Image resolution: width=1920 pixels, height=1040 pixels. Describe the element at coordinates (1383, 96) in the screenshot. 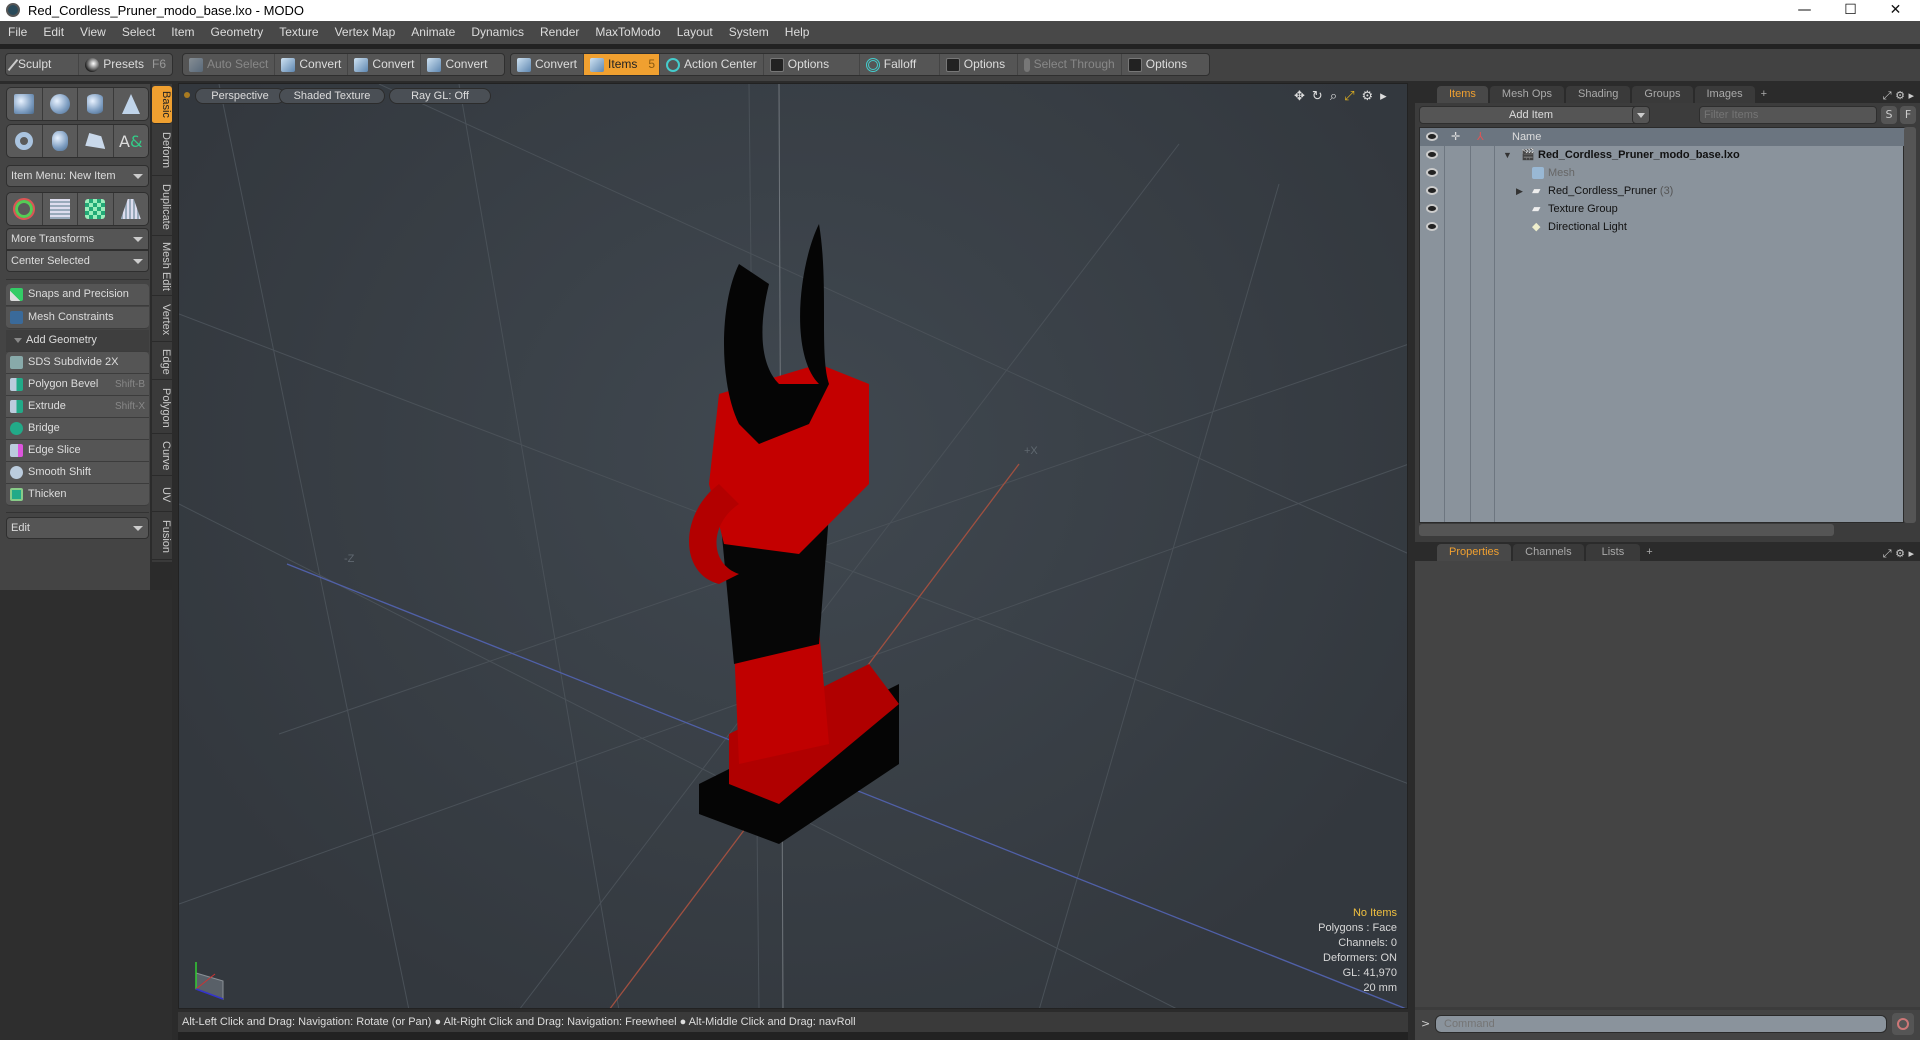

I see `expand-arrow-icon: ▸` at that location.